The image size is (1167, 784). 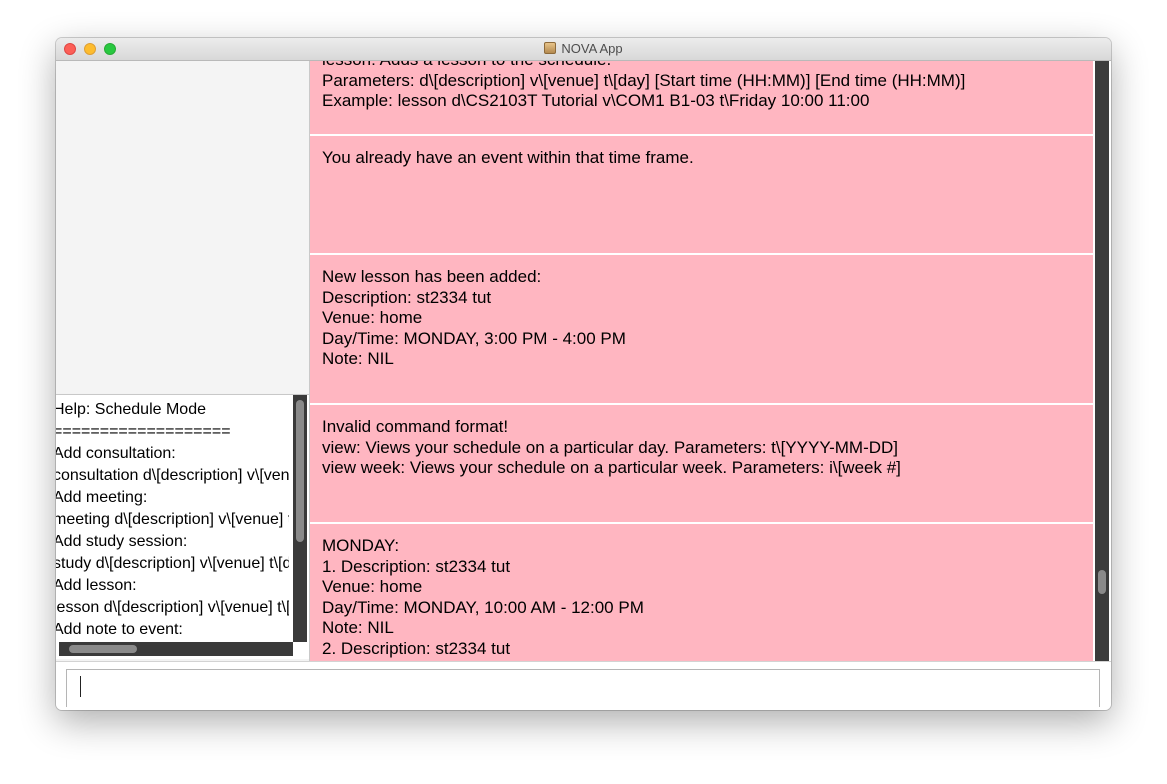 What do you see at coordinates (300, 471) in the screenshot?
I see `help-vertical-scroll-thumb` at bounding box center [300, 471].